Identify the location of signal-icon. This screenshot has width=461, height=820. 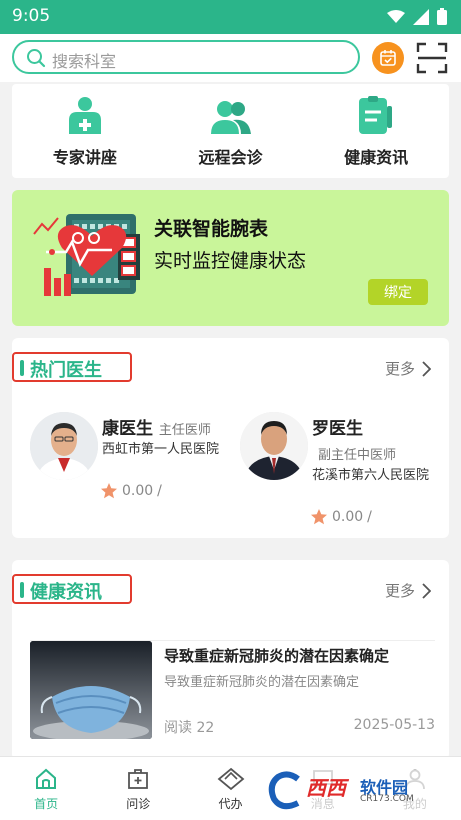
(421, 16).